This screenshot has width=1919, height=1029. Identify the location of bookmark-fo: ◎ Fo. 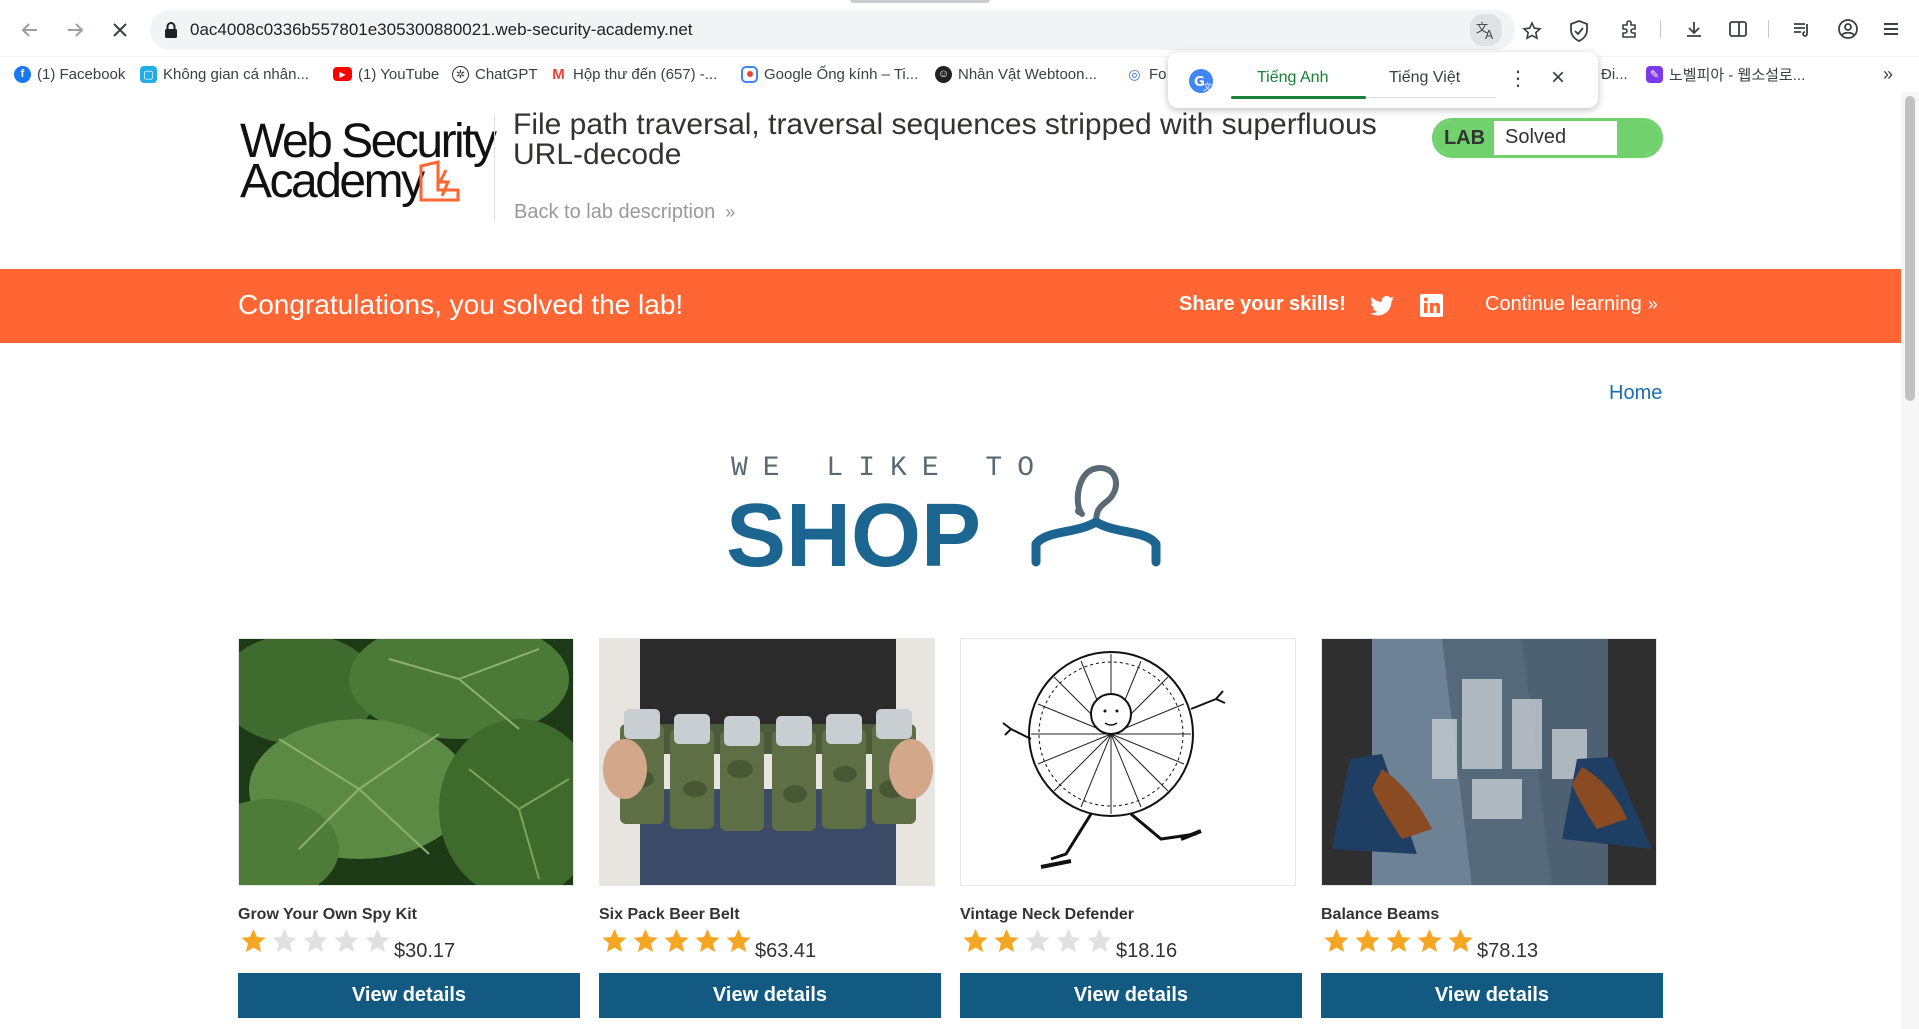
(1146, 74).